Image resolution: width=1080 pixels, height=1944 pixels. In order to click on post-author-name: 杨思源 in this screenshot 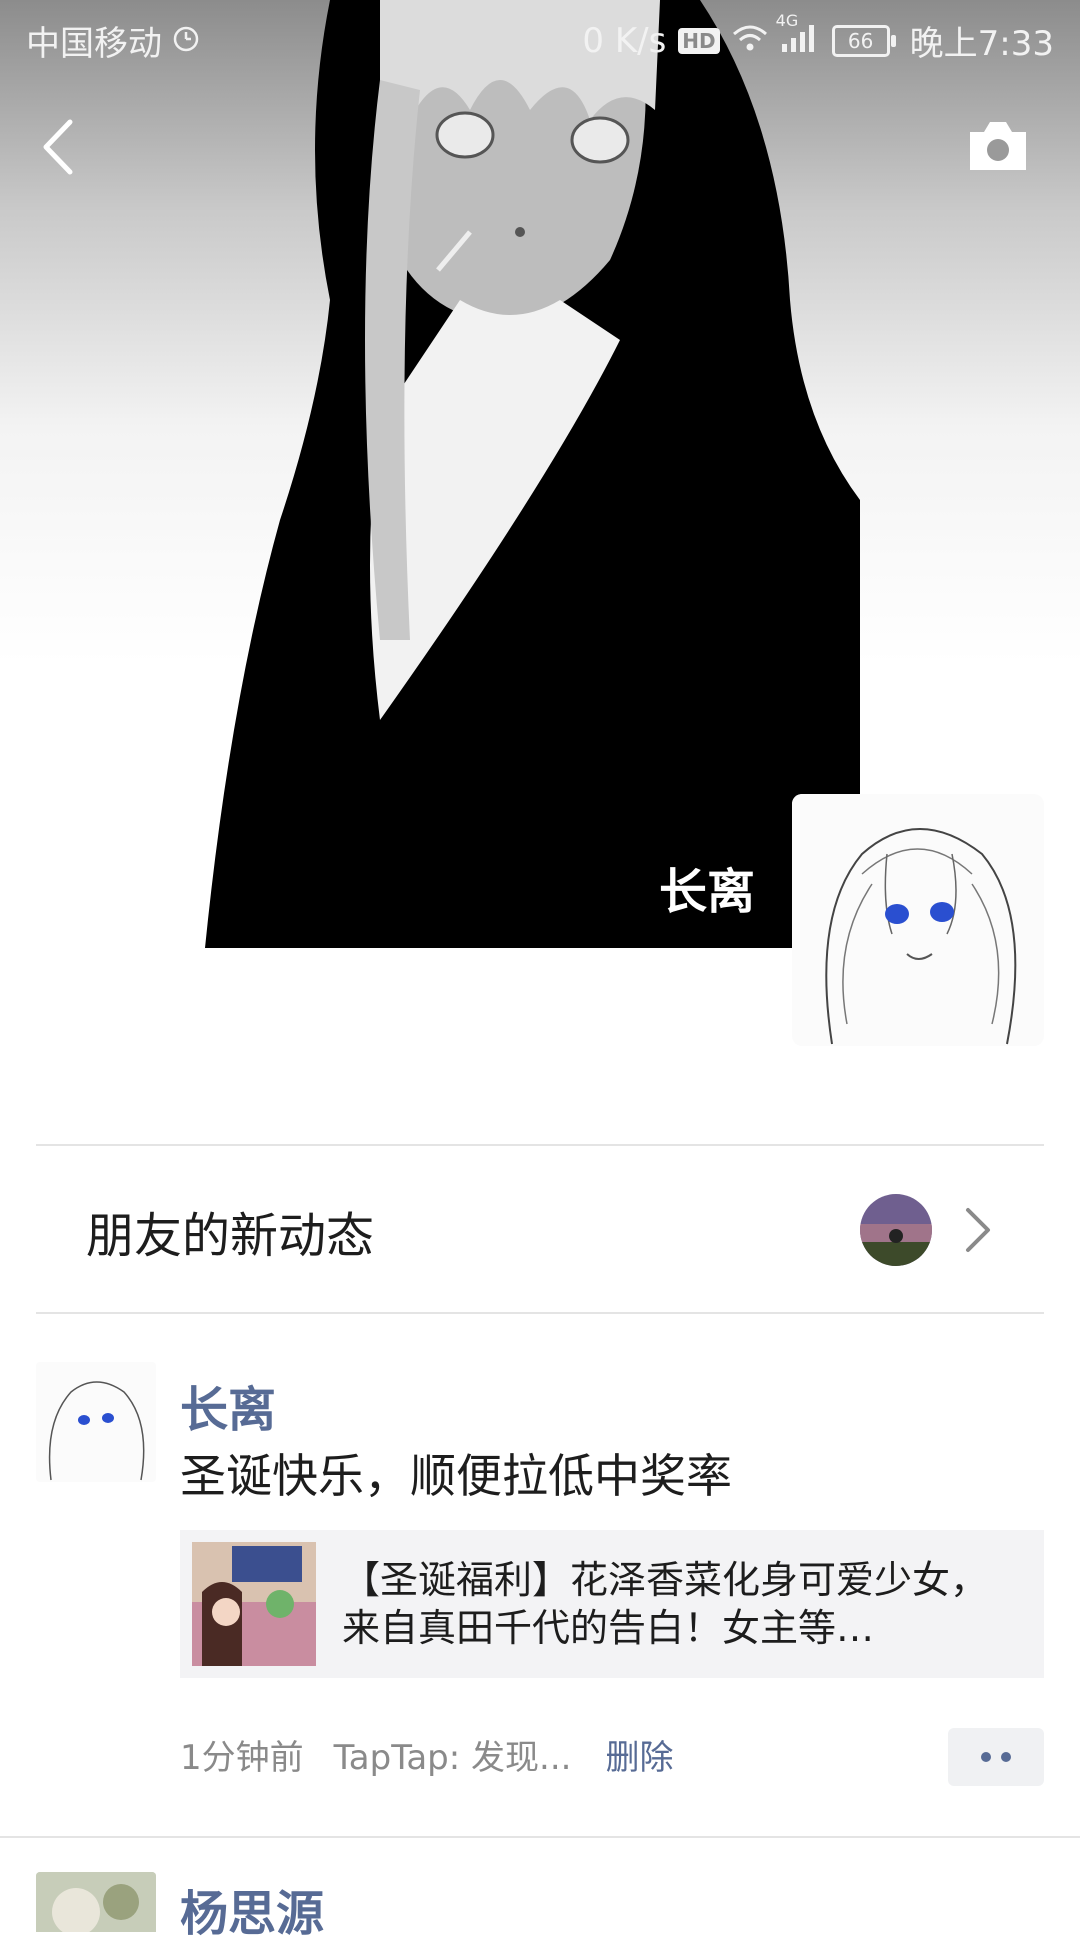, I will do `click(252, 1909)`.